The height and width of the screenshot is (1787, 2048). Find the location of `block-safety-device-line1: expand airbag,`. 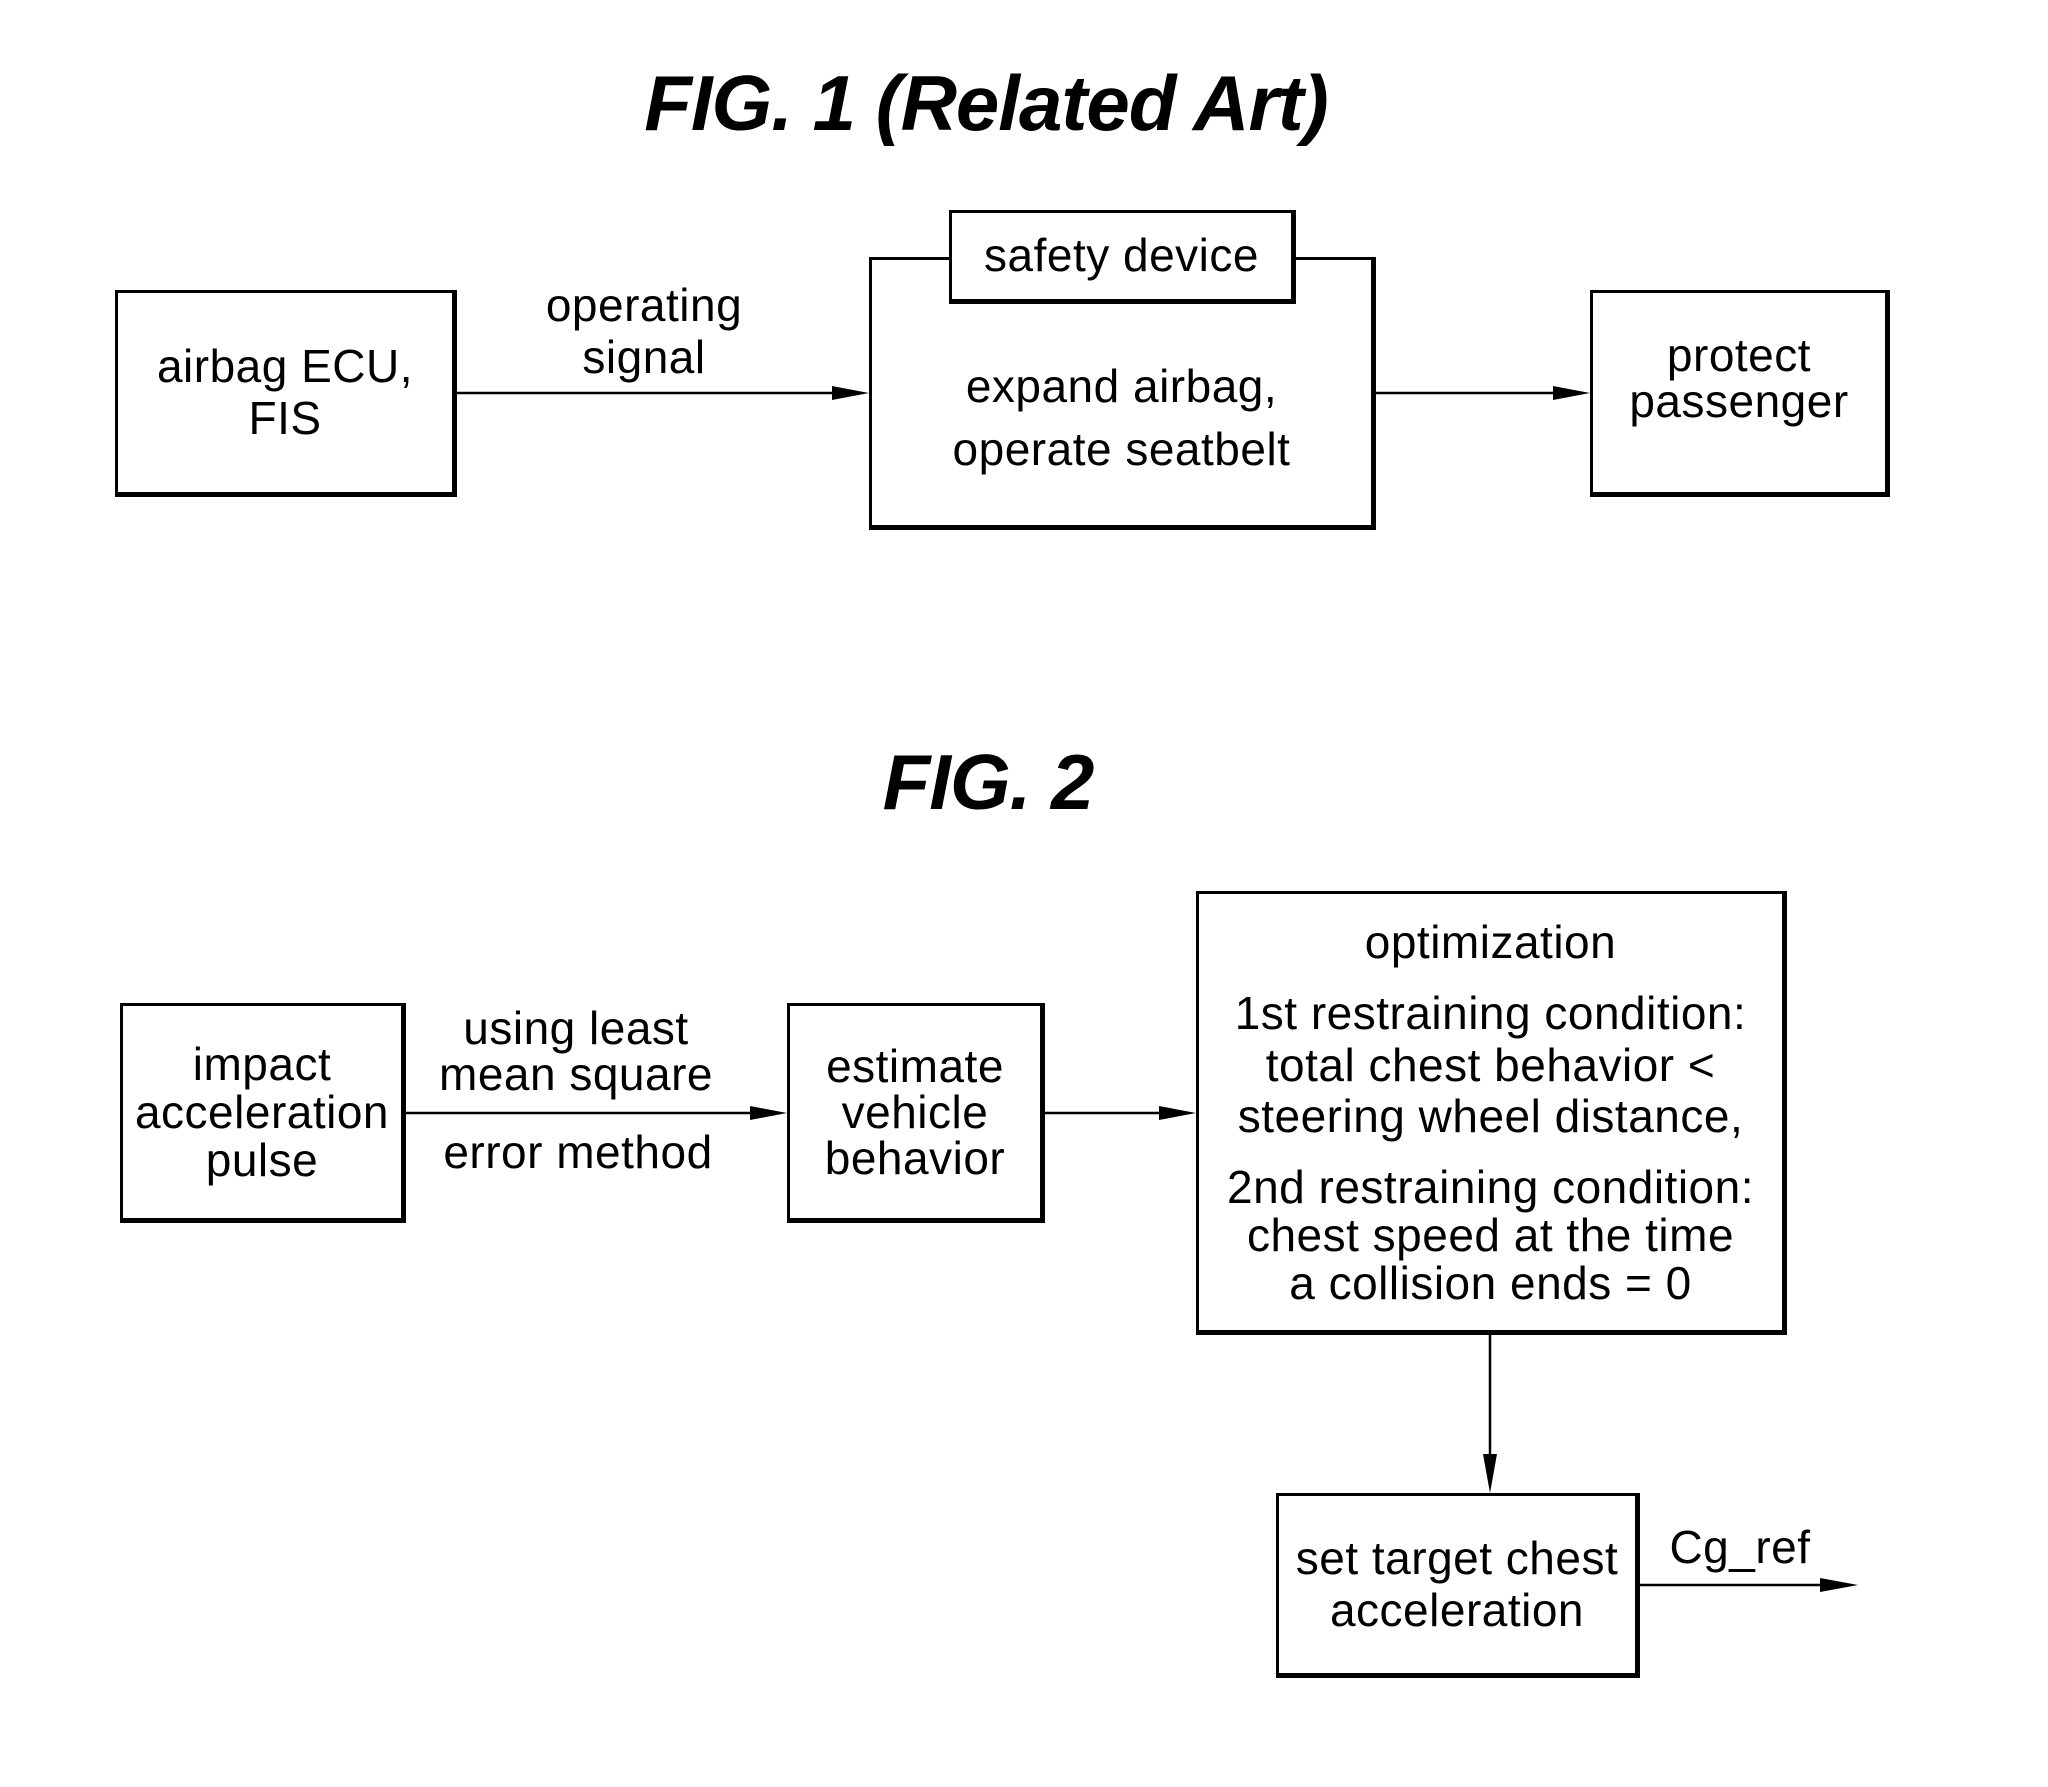

block-safety-device-line1: expand airbag, is located at coordinates (1121, 385).